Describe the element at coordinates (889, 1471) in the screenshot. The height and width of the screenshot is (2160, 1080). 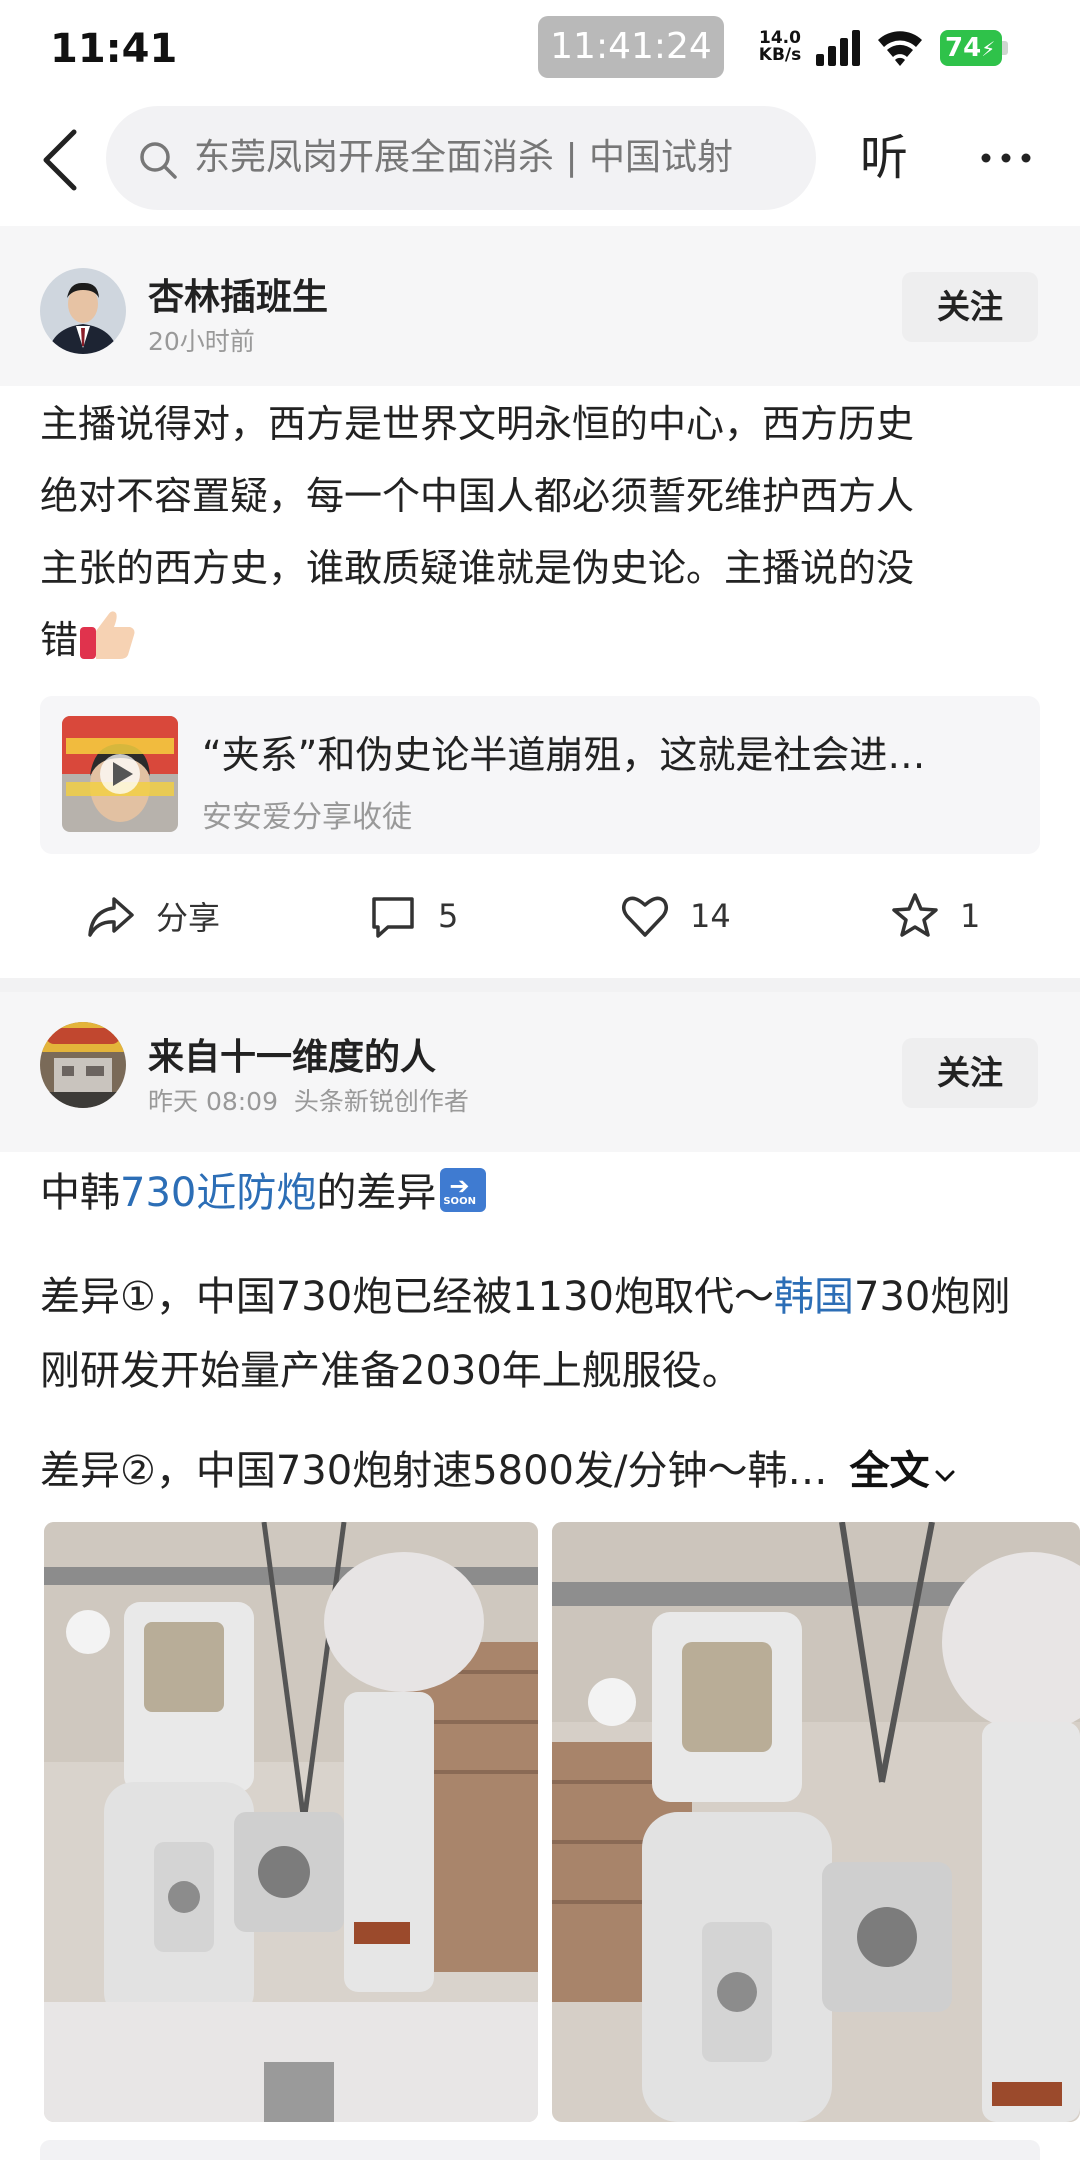
I see `full-text-label: 全文` at that location.